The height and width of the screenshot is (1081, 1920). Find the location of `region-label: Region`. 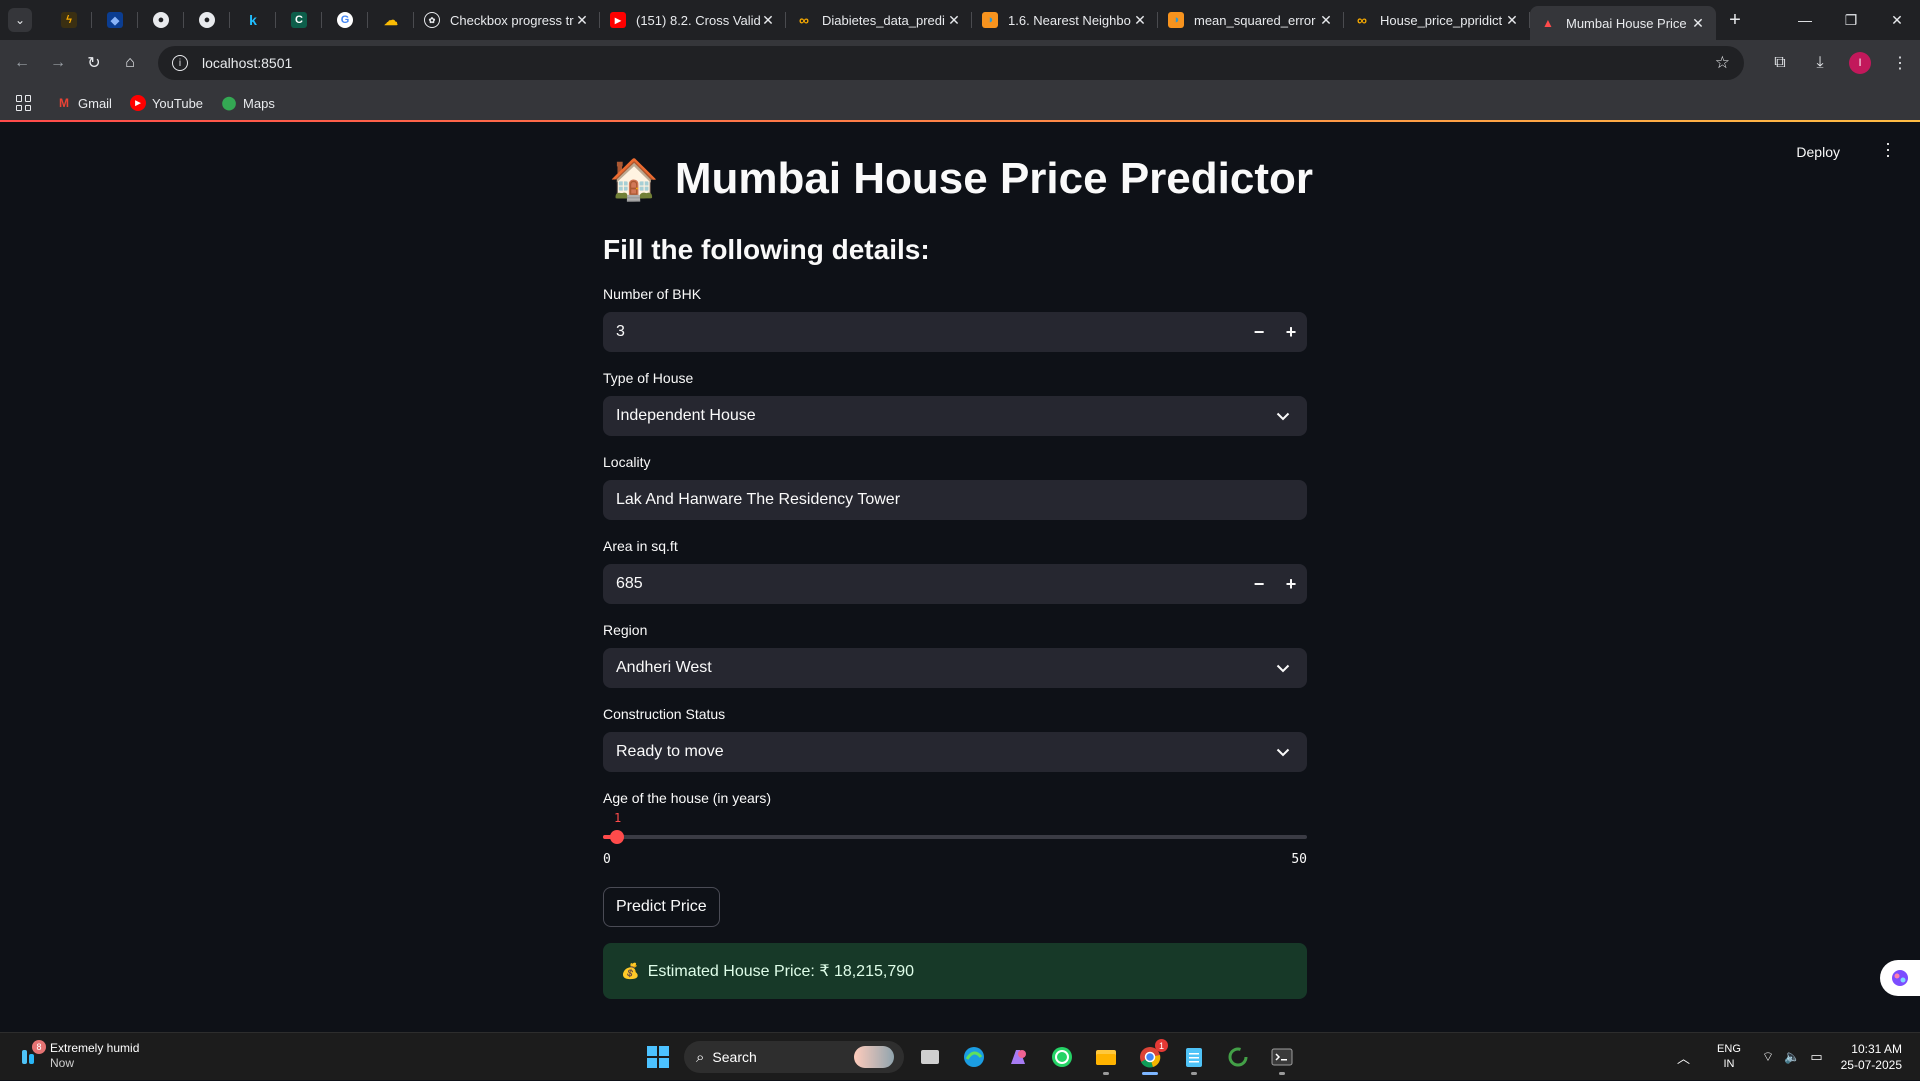

region-label: Region is located at coordinates (625, 630).